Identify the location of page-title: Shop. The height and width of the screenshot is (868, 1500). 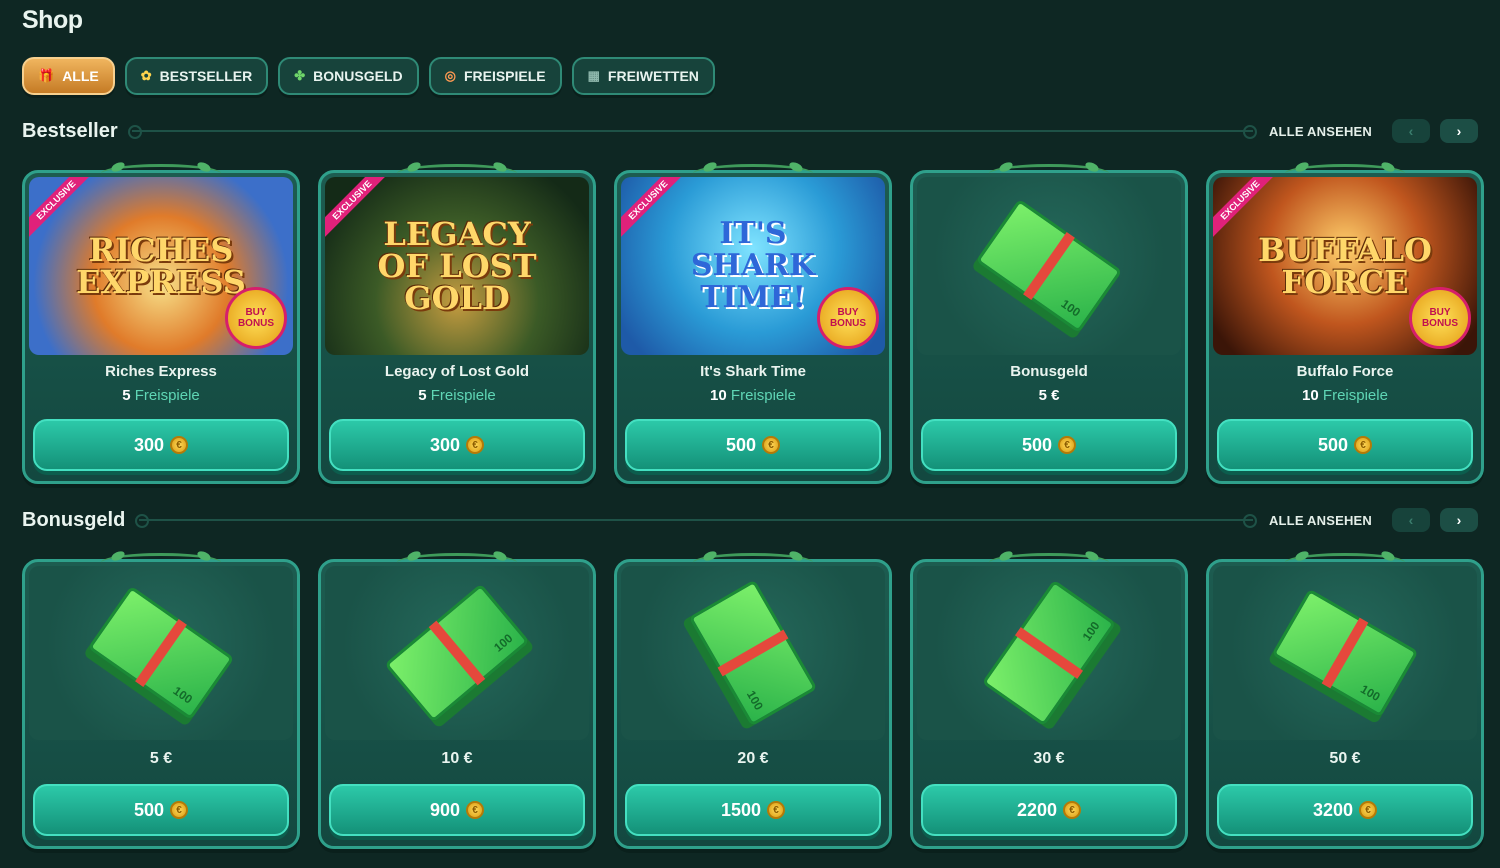
(52, 20).